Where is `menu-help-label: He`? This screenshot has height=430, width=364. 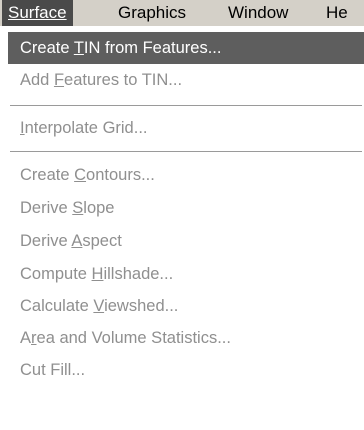 menu-help-label: He is located at coordinates (337, 12).